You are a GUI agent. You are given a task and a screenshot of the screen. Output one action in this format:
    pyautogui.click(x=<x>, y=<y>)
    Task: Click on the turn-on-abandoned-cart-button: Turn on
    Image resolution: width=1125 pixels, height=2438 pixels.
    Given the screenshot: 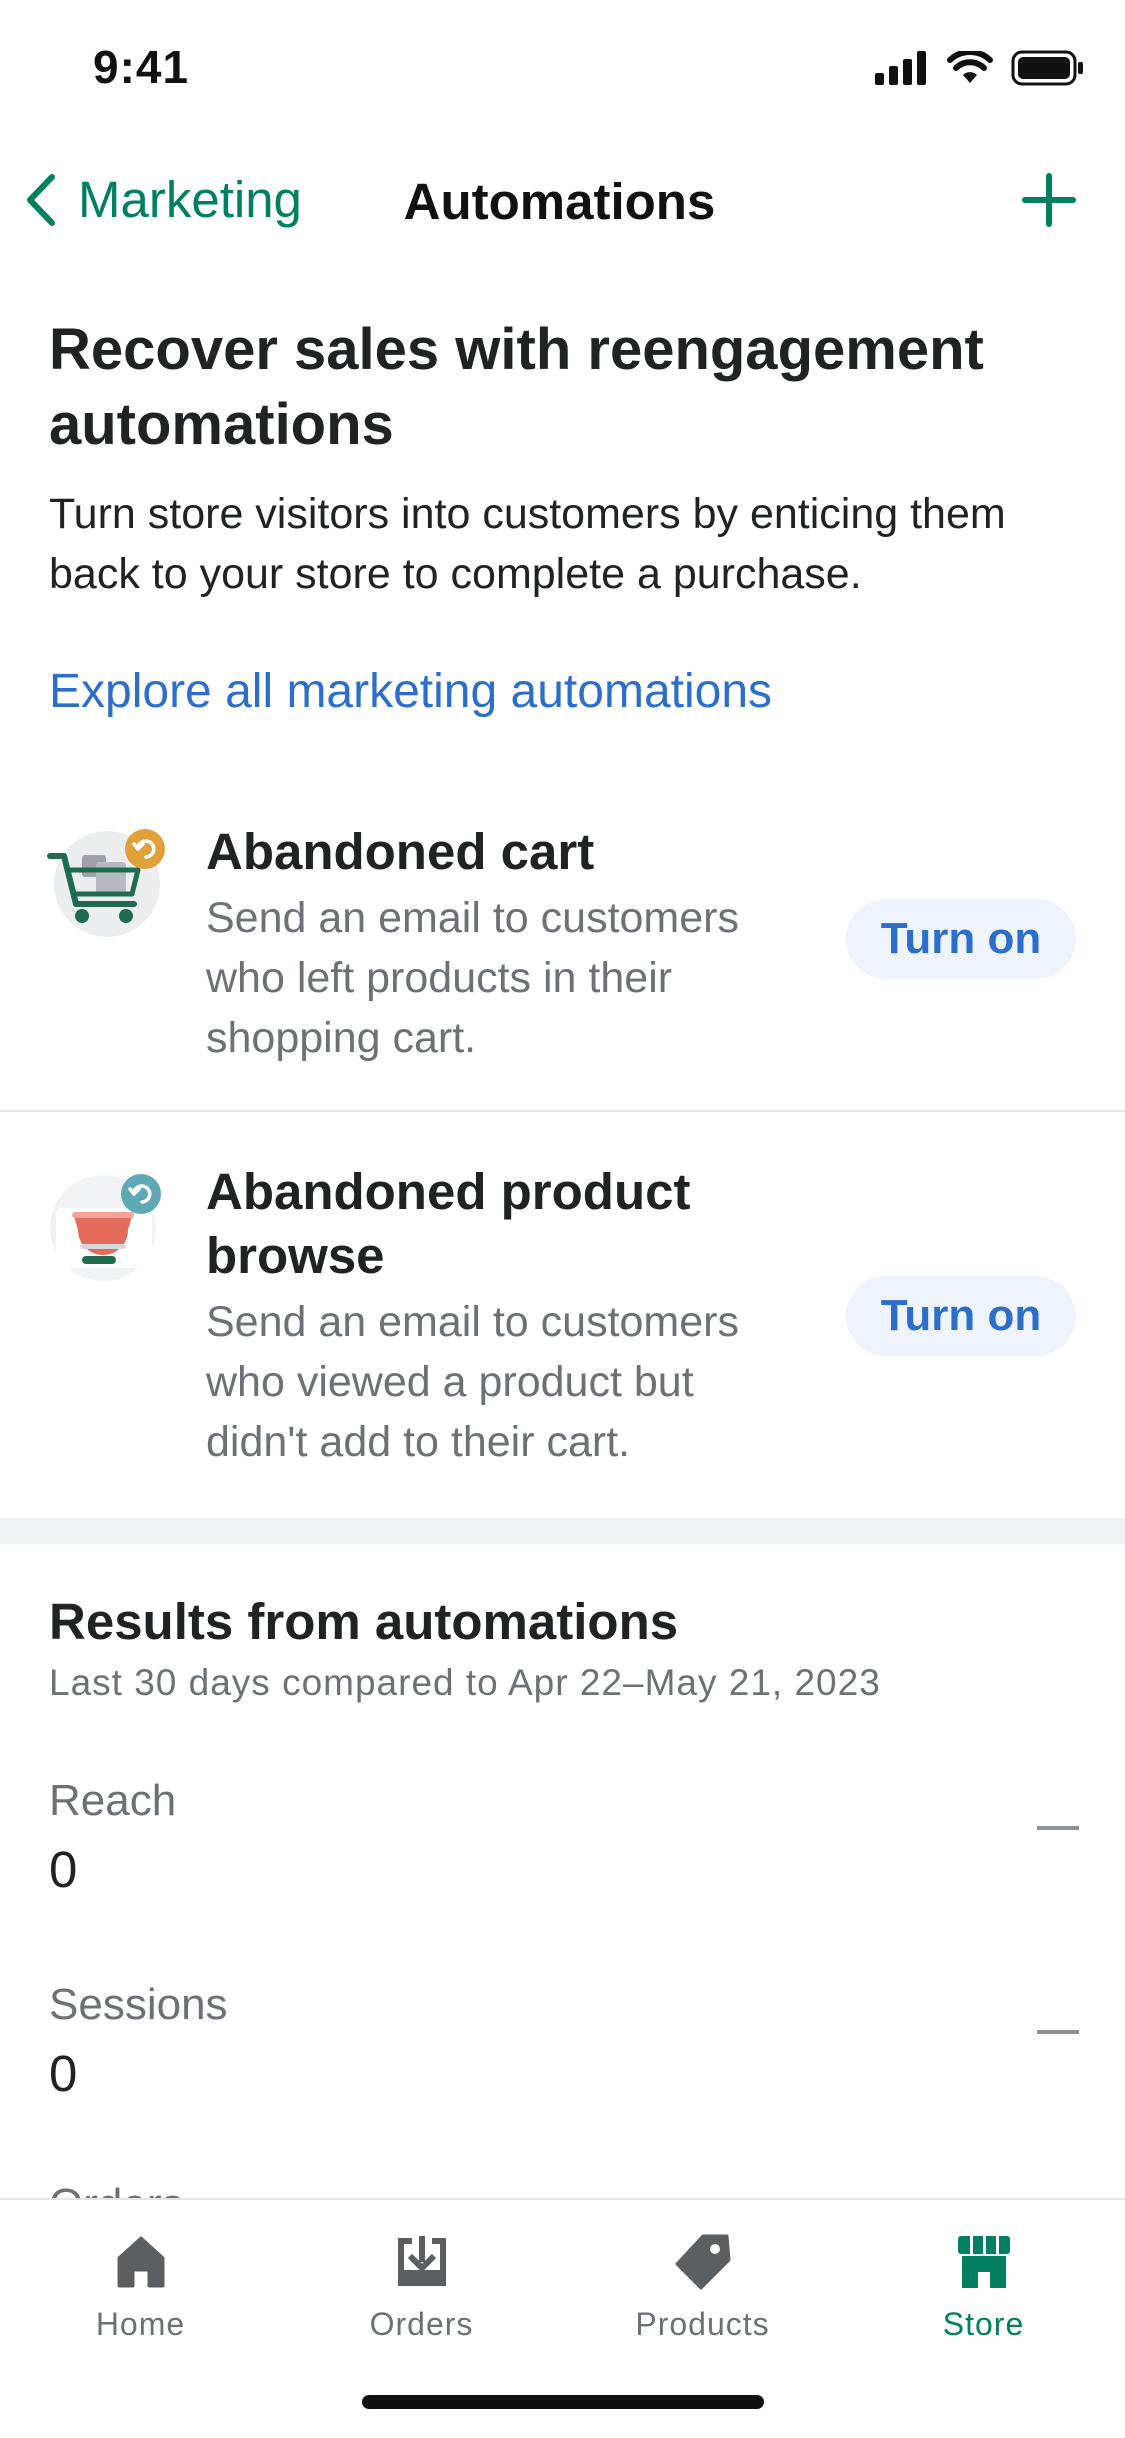 What is the action you would take?
    pyautogui.click(x=961, y=939)
    